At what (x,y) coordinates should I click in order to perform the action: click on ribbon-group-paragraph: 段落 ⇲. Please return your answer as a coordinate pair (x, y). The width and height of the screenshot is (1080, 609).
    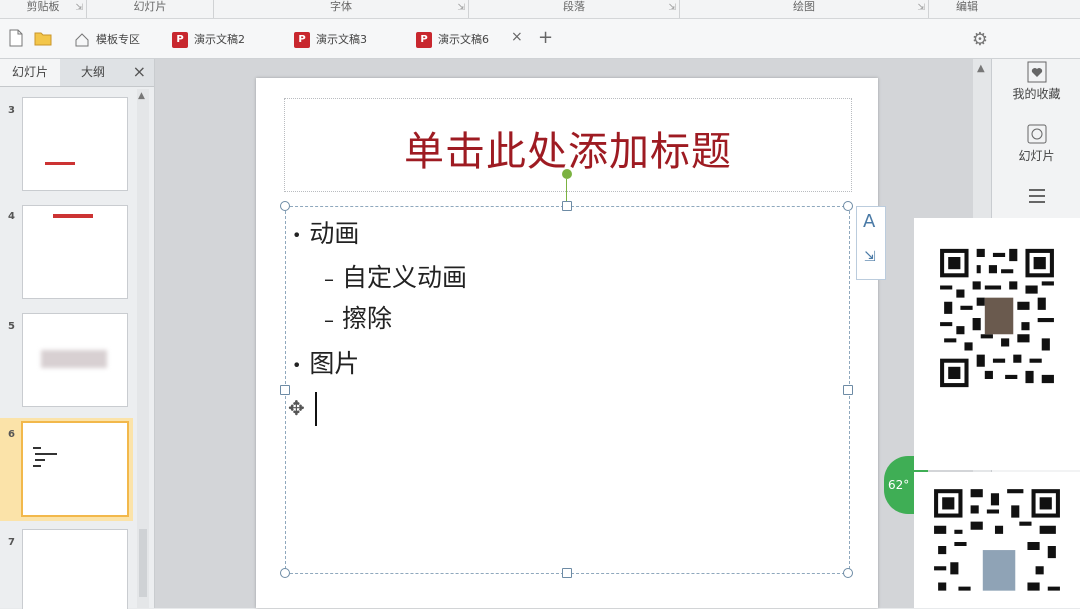
    Looking at the image, I should click on (574, 9).